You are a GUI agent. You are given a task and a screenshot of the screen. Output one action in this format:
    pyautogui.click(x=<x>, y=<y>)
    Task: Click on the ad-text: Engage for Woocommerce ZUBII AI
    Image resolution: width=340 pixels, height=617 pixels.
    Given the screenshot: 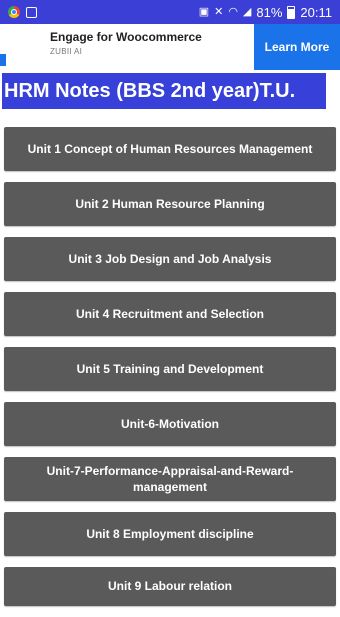 What is the action you would take?
    pyautogui.click(x=104, y=47)
    